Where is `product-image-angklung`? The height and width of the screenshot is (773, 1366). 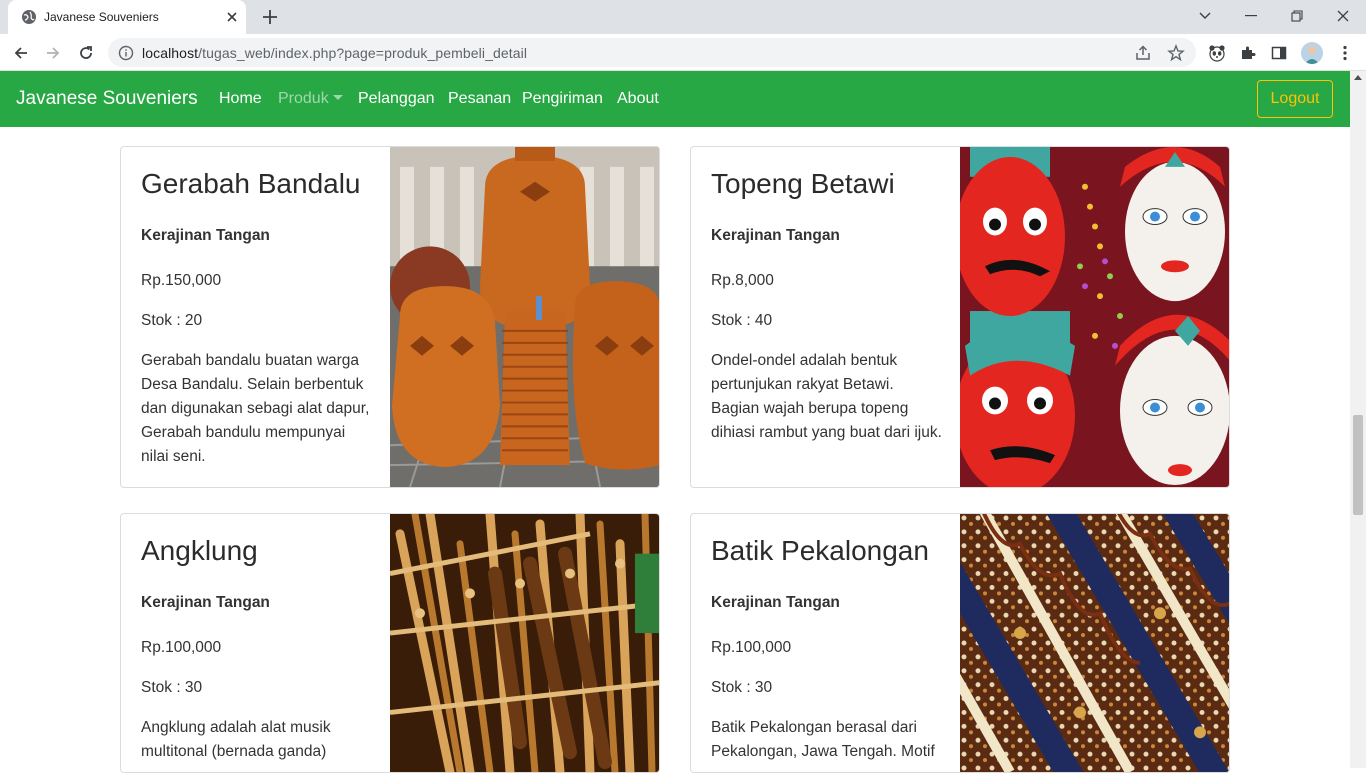 product-image-angklung is located at coordinates (524, 643).